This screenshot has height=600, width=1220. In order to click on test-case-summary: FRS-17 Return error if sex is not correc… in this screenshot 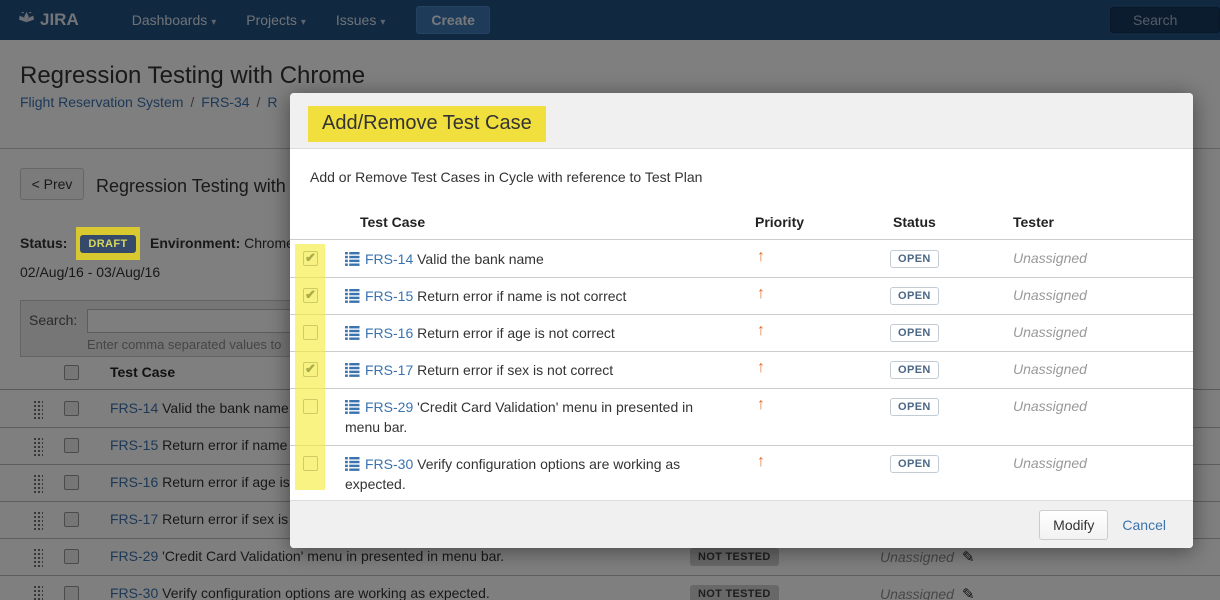, I will do `click(534, 370)`.